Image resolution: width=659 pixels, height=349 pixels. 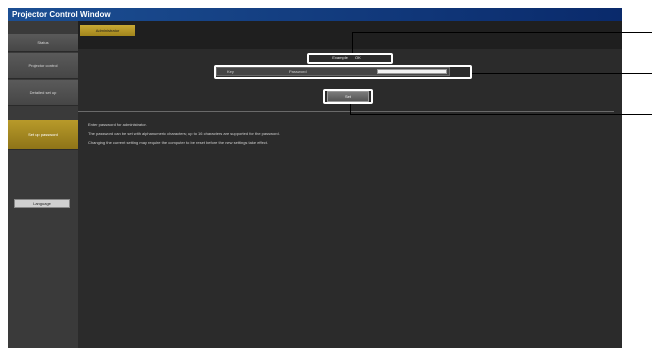 I want to click on top-band, so click(x=350, y=35).